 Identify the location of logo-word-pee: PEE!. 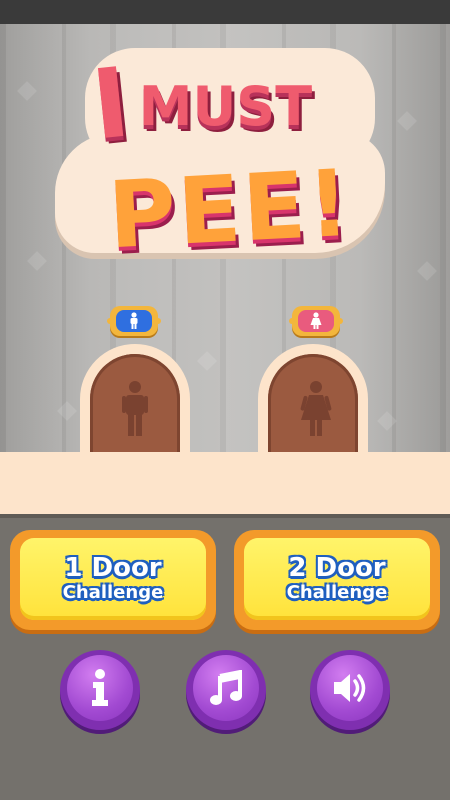
(230, 209).